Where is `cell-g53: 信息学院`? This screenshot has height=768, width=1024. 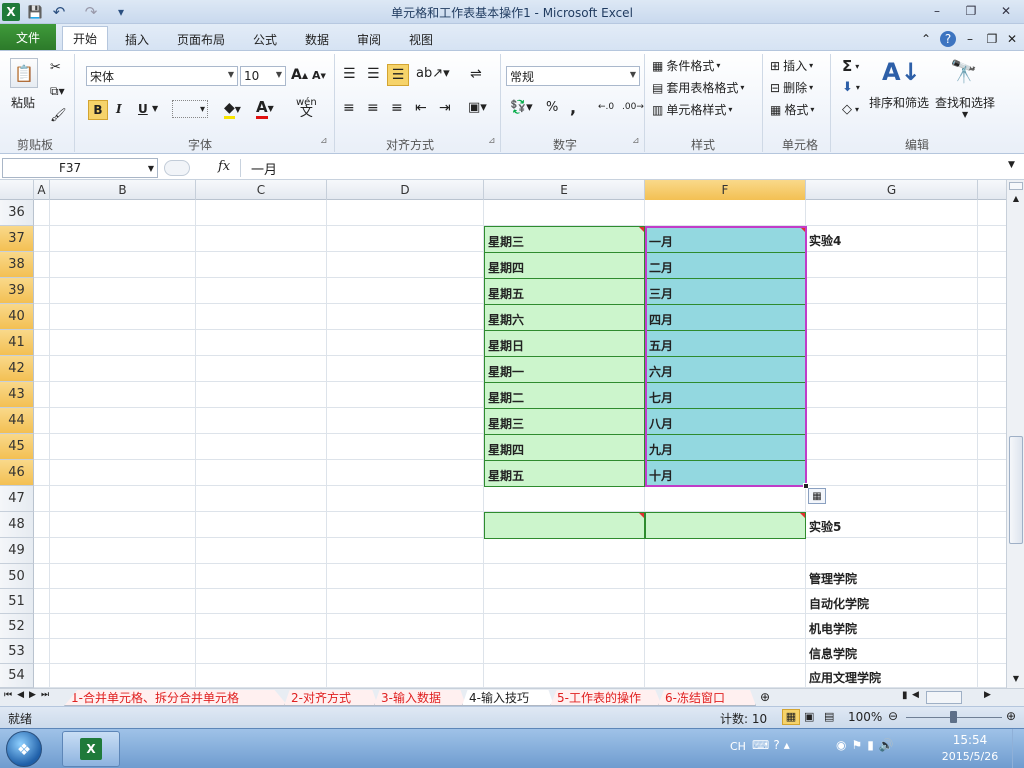
cell-g53: 信息学院 is located at coordinates (891, 651).